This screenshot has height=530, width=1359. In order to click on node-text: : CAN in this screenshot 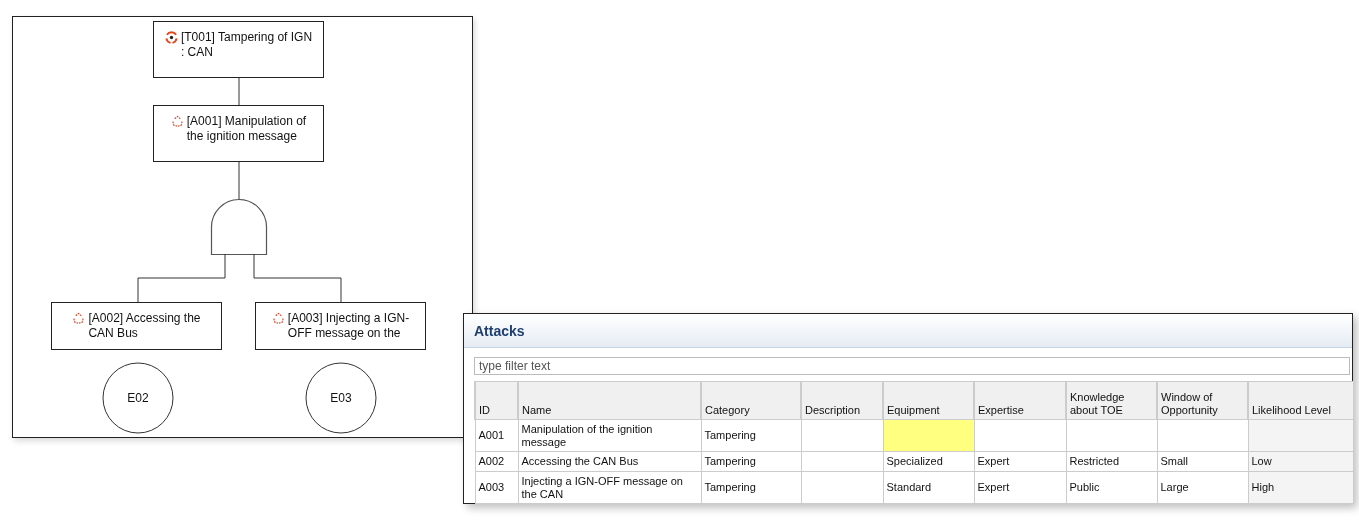, I will do `click(197, 52)`.